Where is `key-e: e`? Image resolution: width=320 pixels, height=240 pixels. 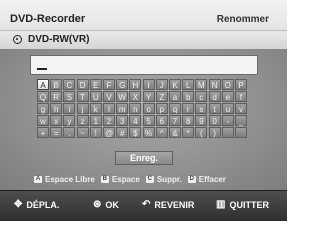 key-e: e is located at coordinates (227, 96).